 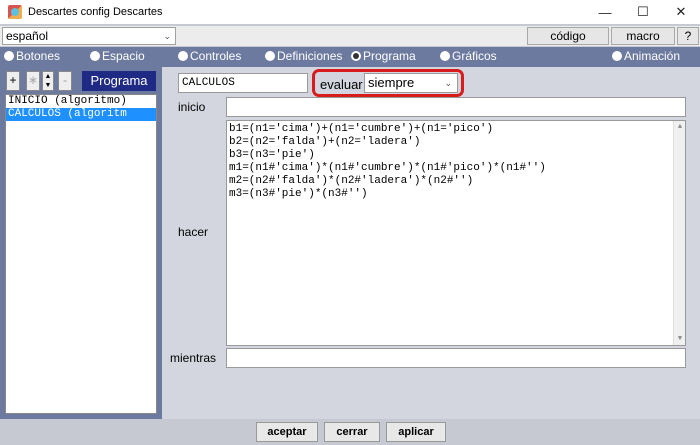 What do you see at coordinates (15, 12) in the screenshot?
I see `app-icon` at bounding box center [15, 12].